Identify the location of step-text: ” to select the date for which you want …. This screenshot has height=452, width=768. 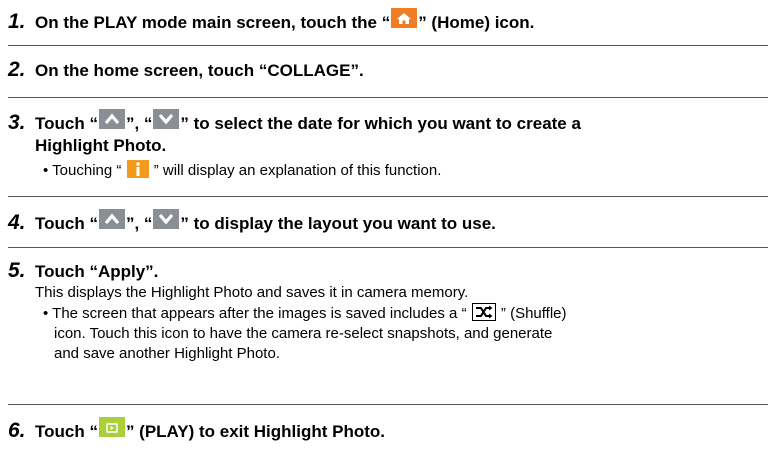
(380, 123).